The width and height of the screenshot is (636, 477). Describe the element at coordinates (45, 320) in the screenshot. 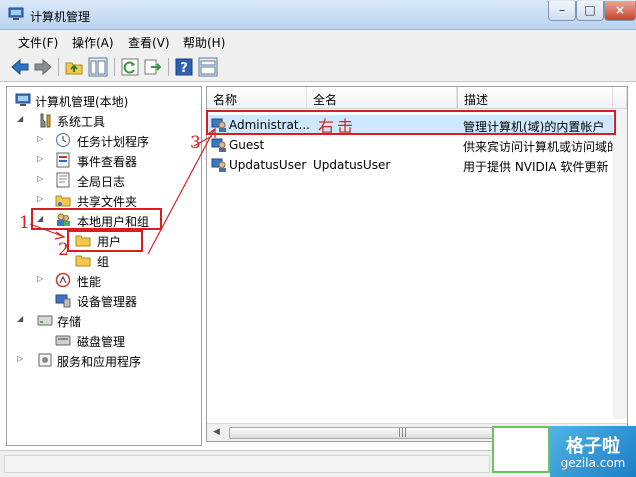

I see `storage-icon` at that location.